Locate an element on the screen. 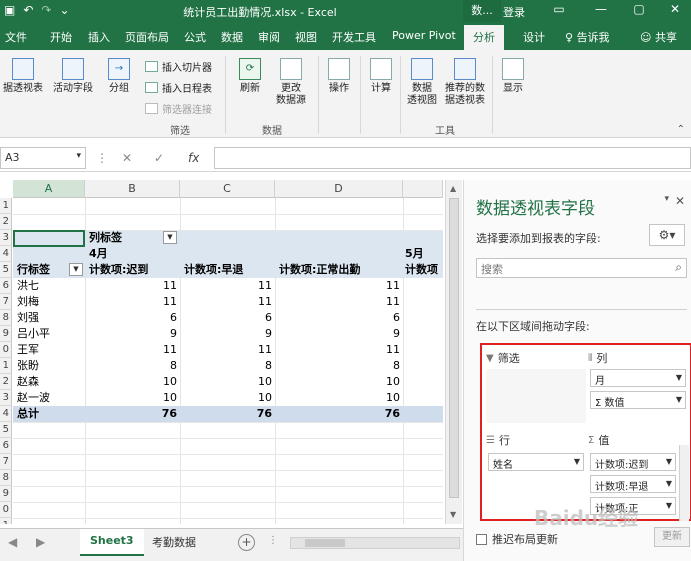  row-field-chip: 姓名 ▼ is located at coordinates (536, 462).